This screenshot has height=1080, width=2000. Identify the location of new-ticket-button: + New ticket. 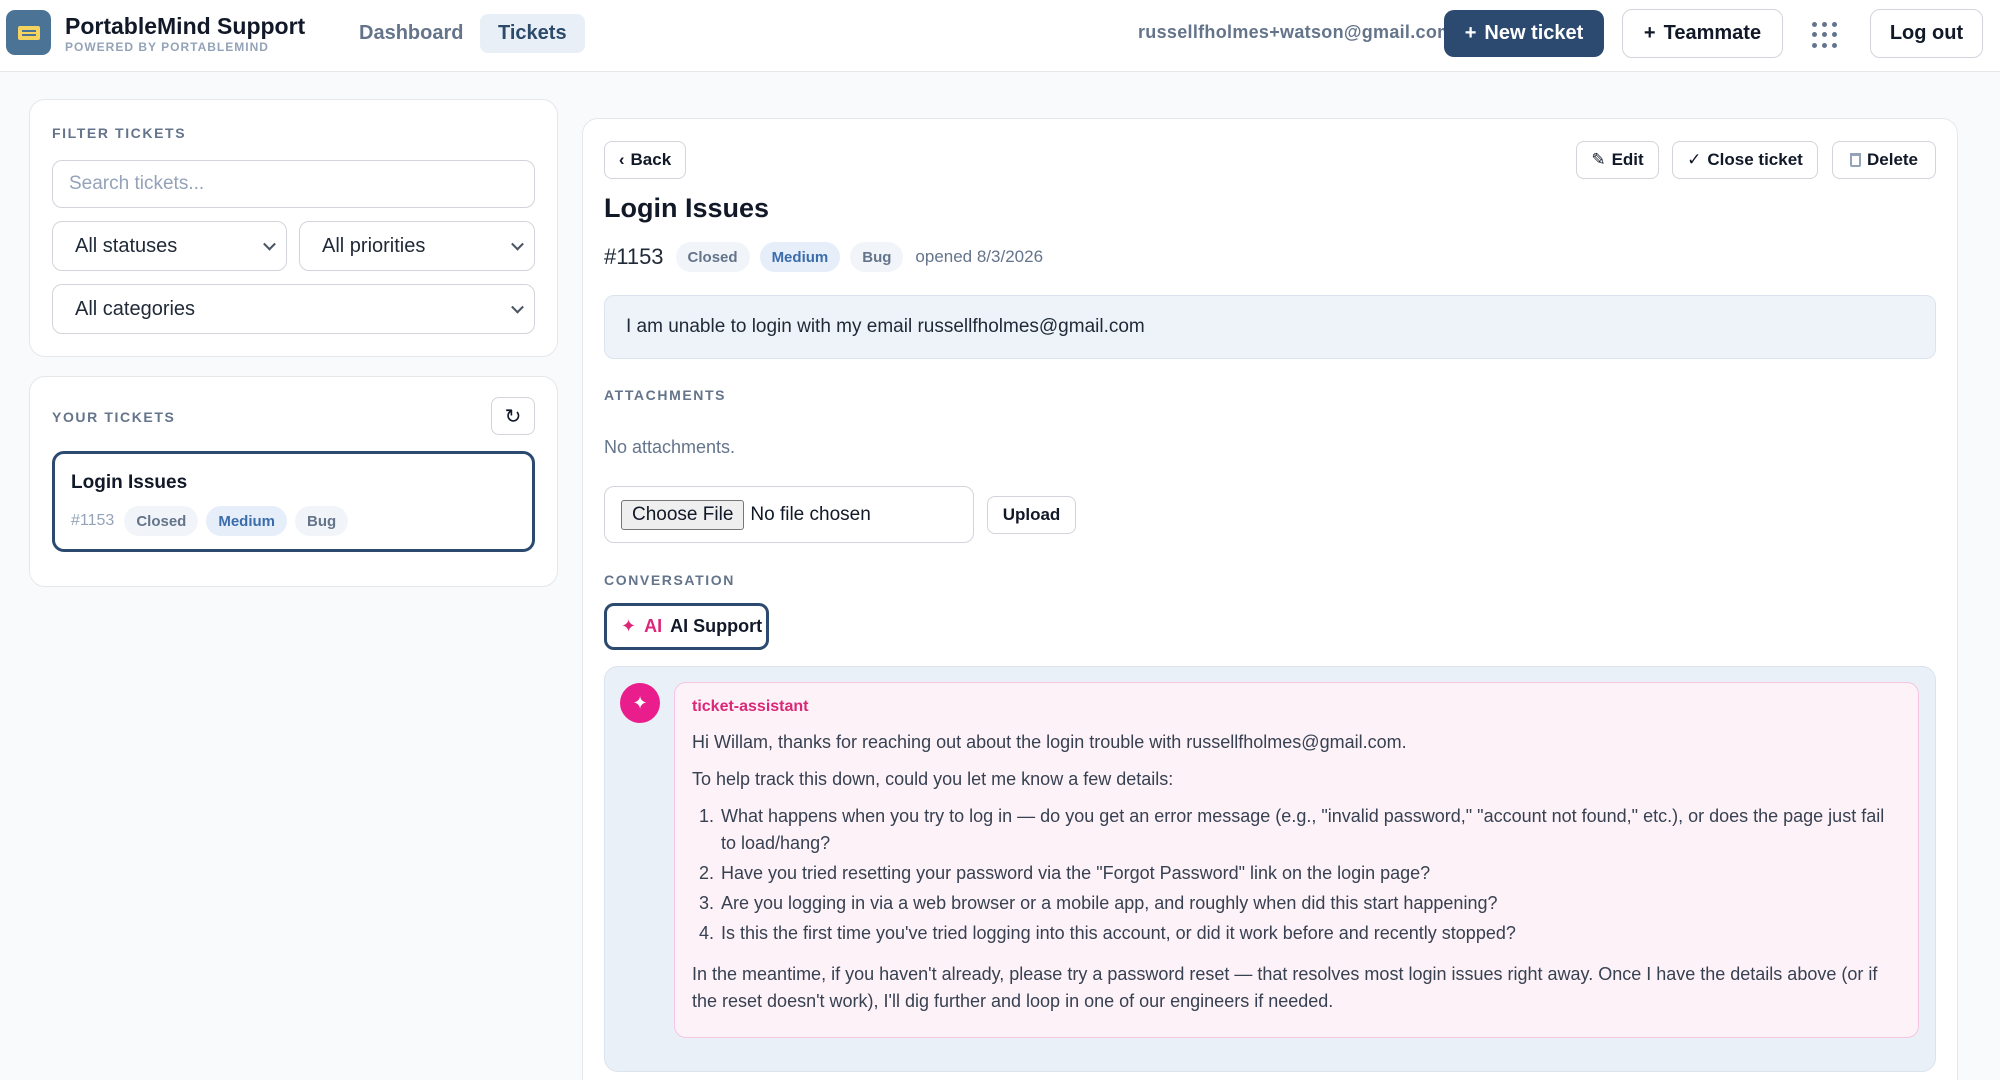
(1524, 33).